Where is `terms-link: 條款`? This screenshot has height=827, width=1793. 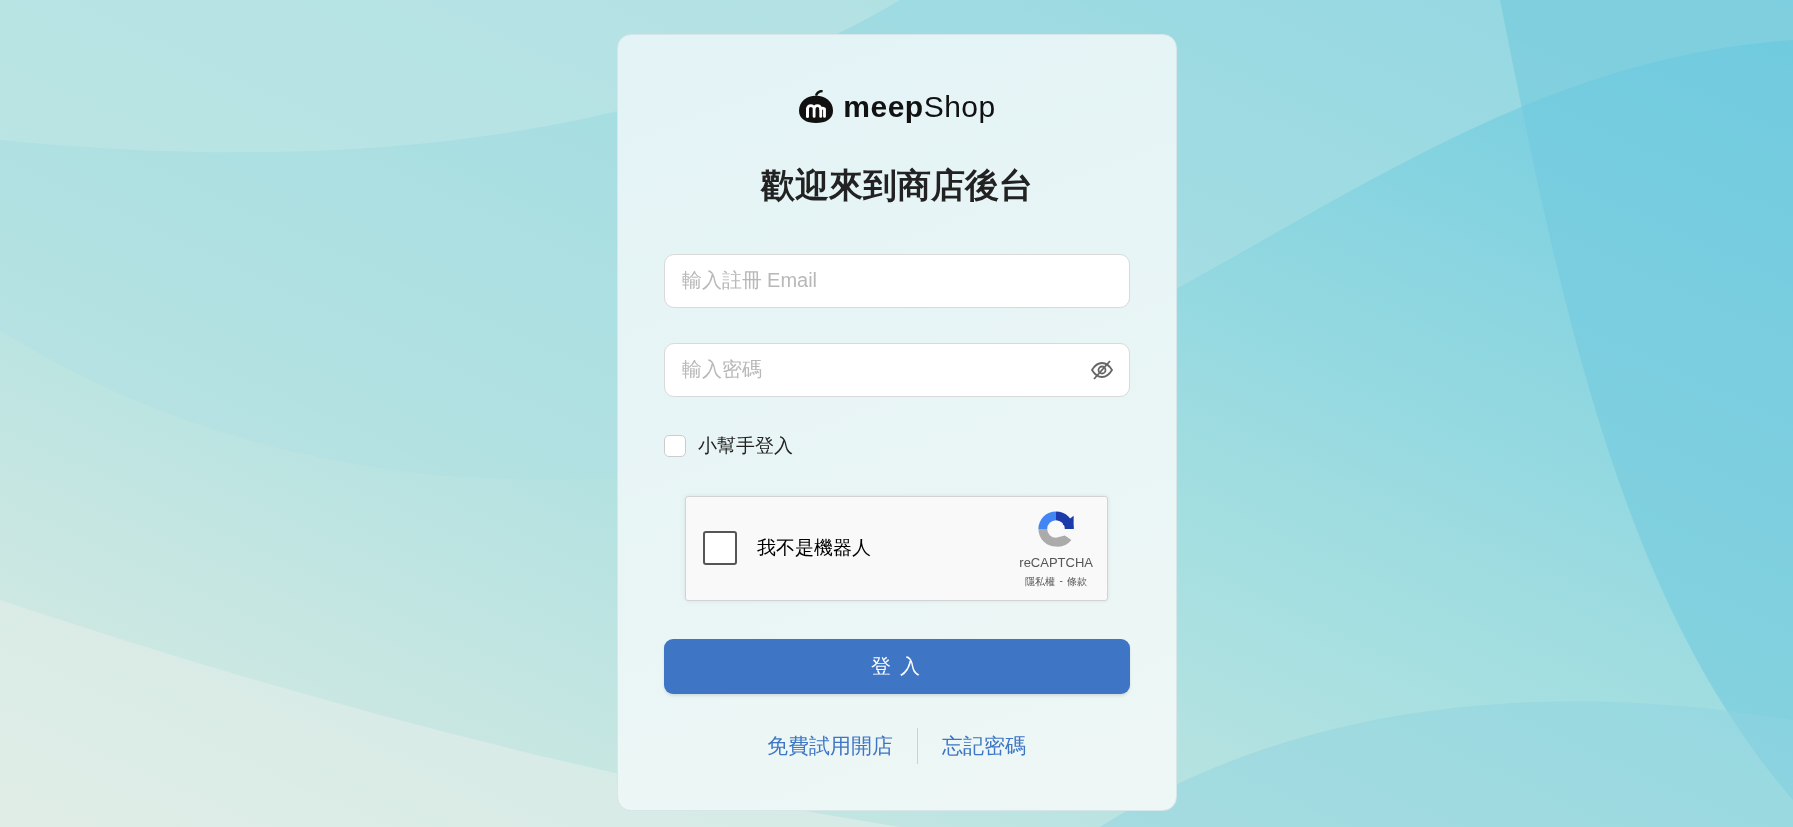 terms-link: 條款 is located at coordinates (1076, 582).